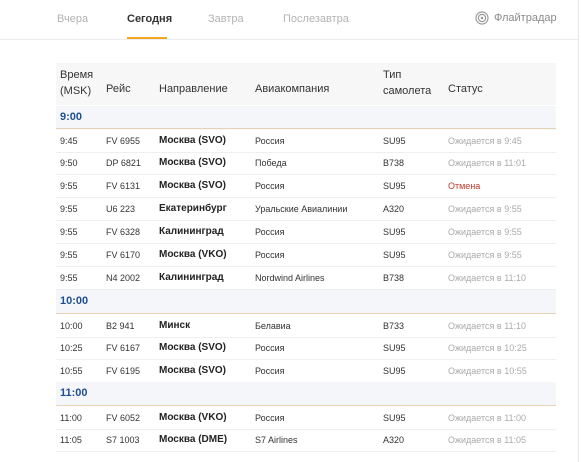 Image resolution: width=582 pixels, height=462 pixels. Describe the element at coordinates (123, 418) in the screenshot. I see `flight-number: FV 6052` at that location.